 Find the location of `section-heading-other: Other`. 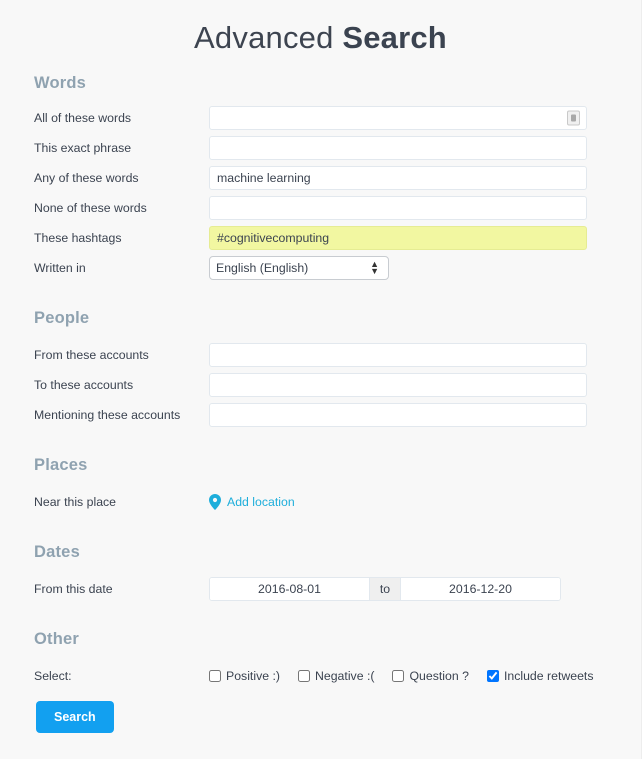

section-heading-other: Other is located at coordinates (57, 639).